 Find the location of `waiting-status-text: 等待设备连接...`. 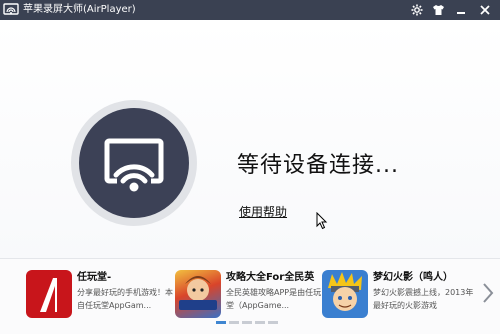

waiting-status-text: 等待设备连接... is located at coordinates (318, 165).